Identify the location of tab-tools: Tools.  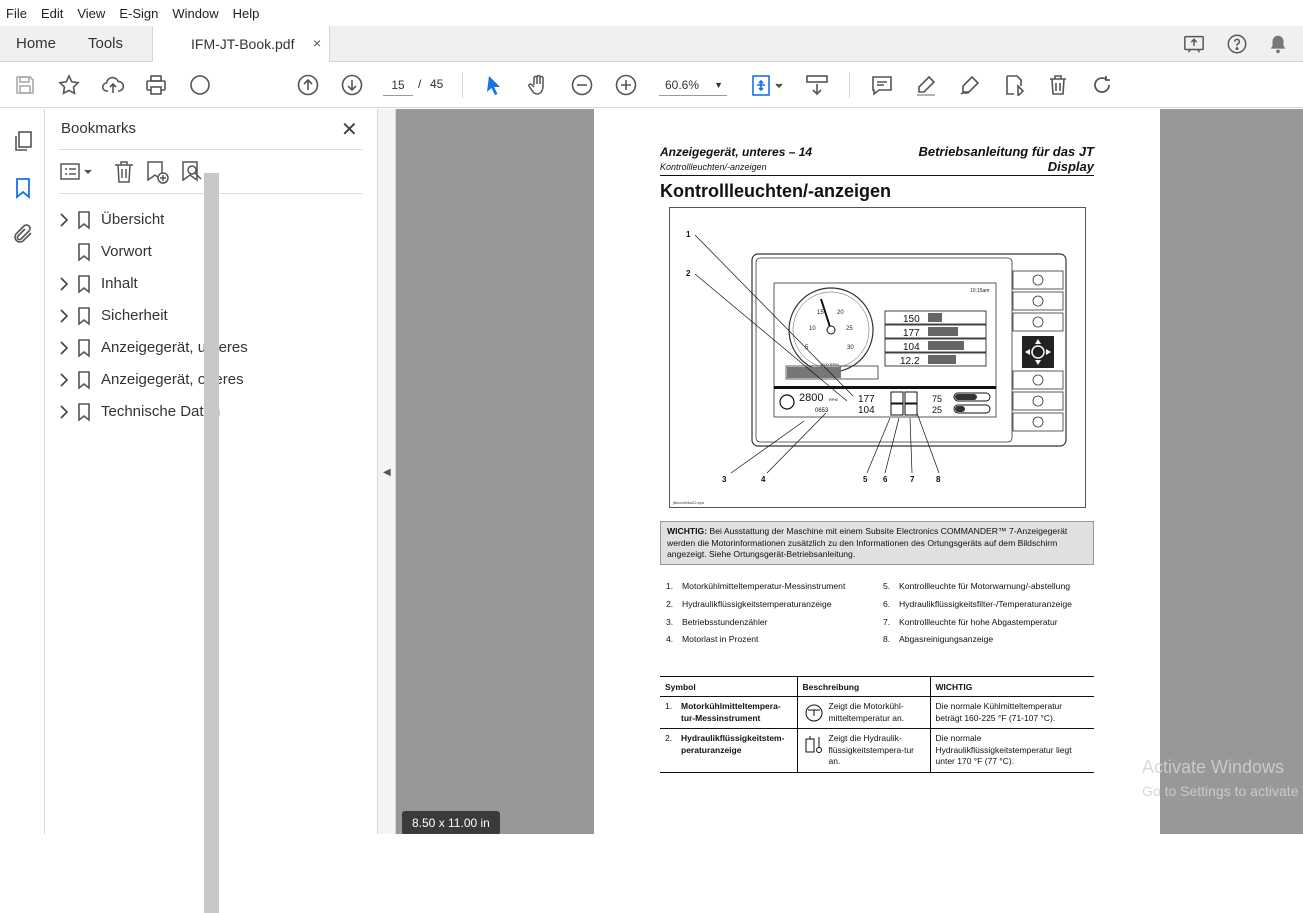
(105, 43).